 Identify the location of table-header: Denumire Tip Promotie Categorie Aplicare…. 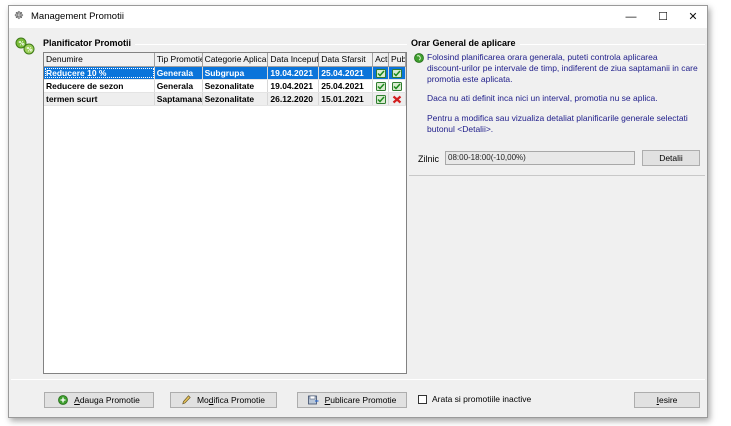
(225, 60).